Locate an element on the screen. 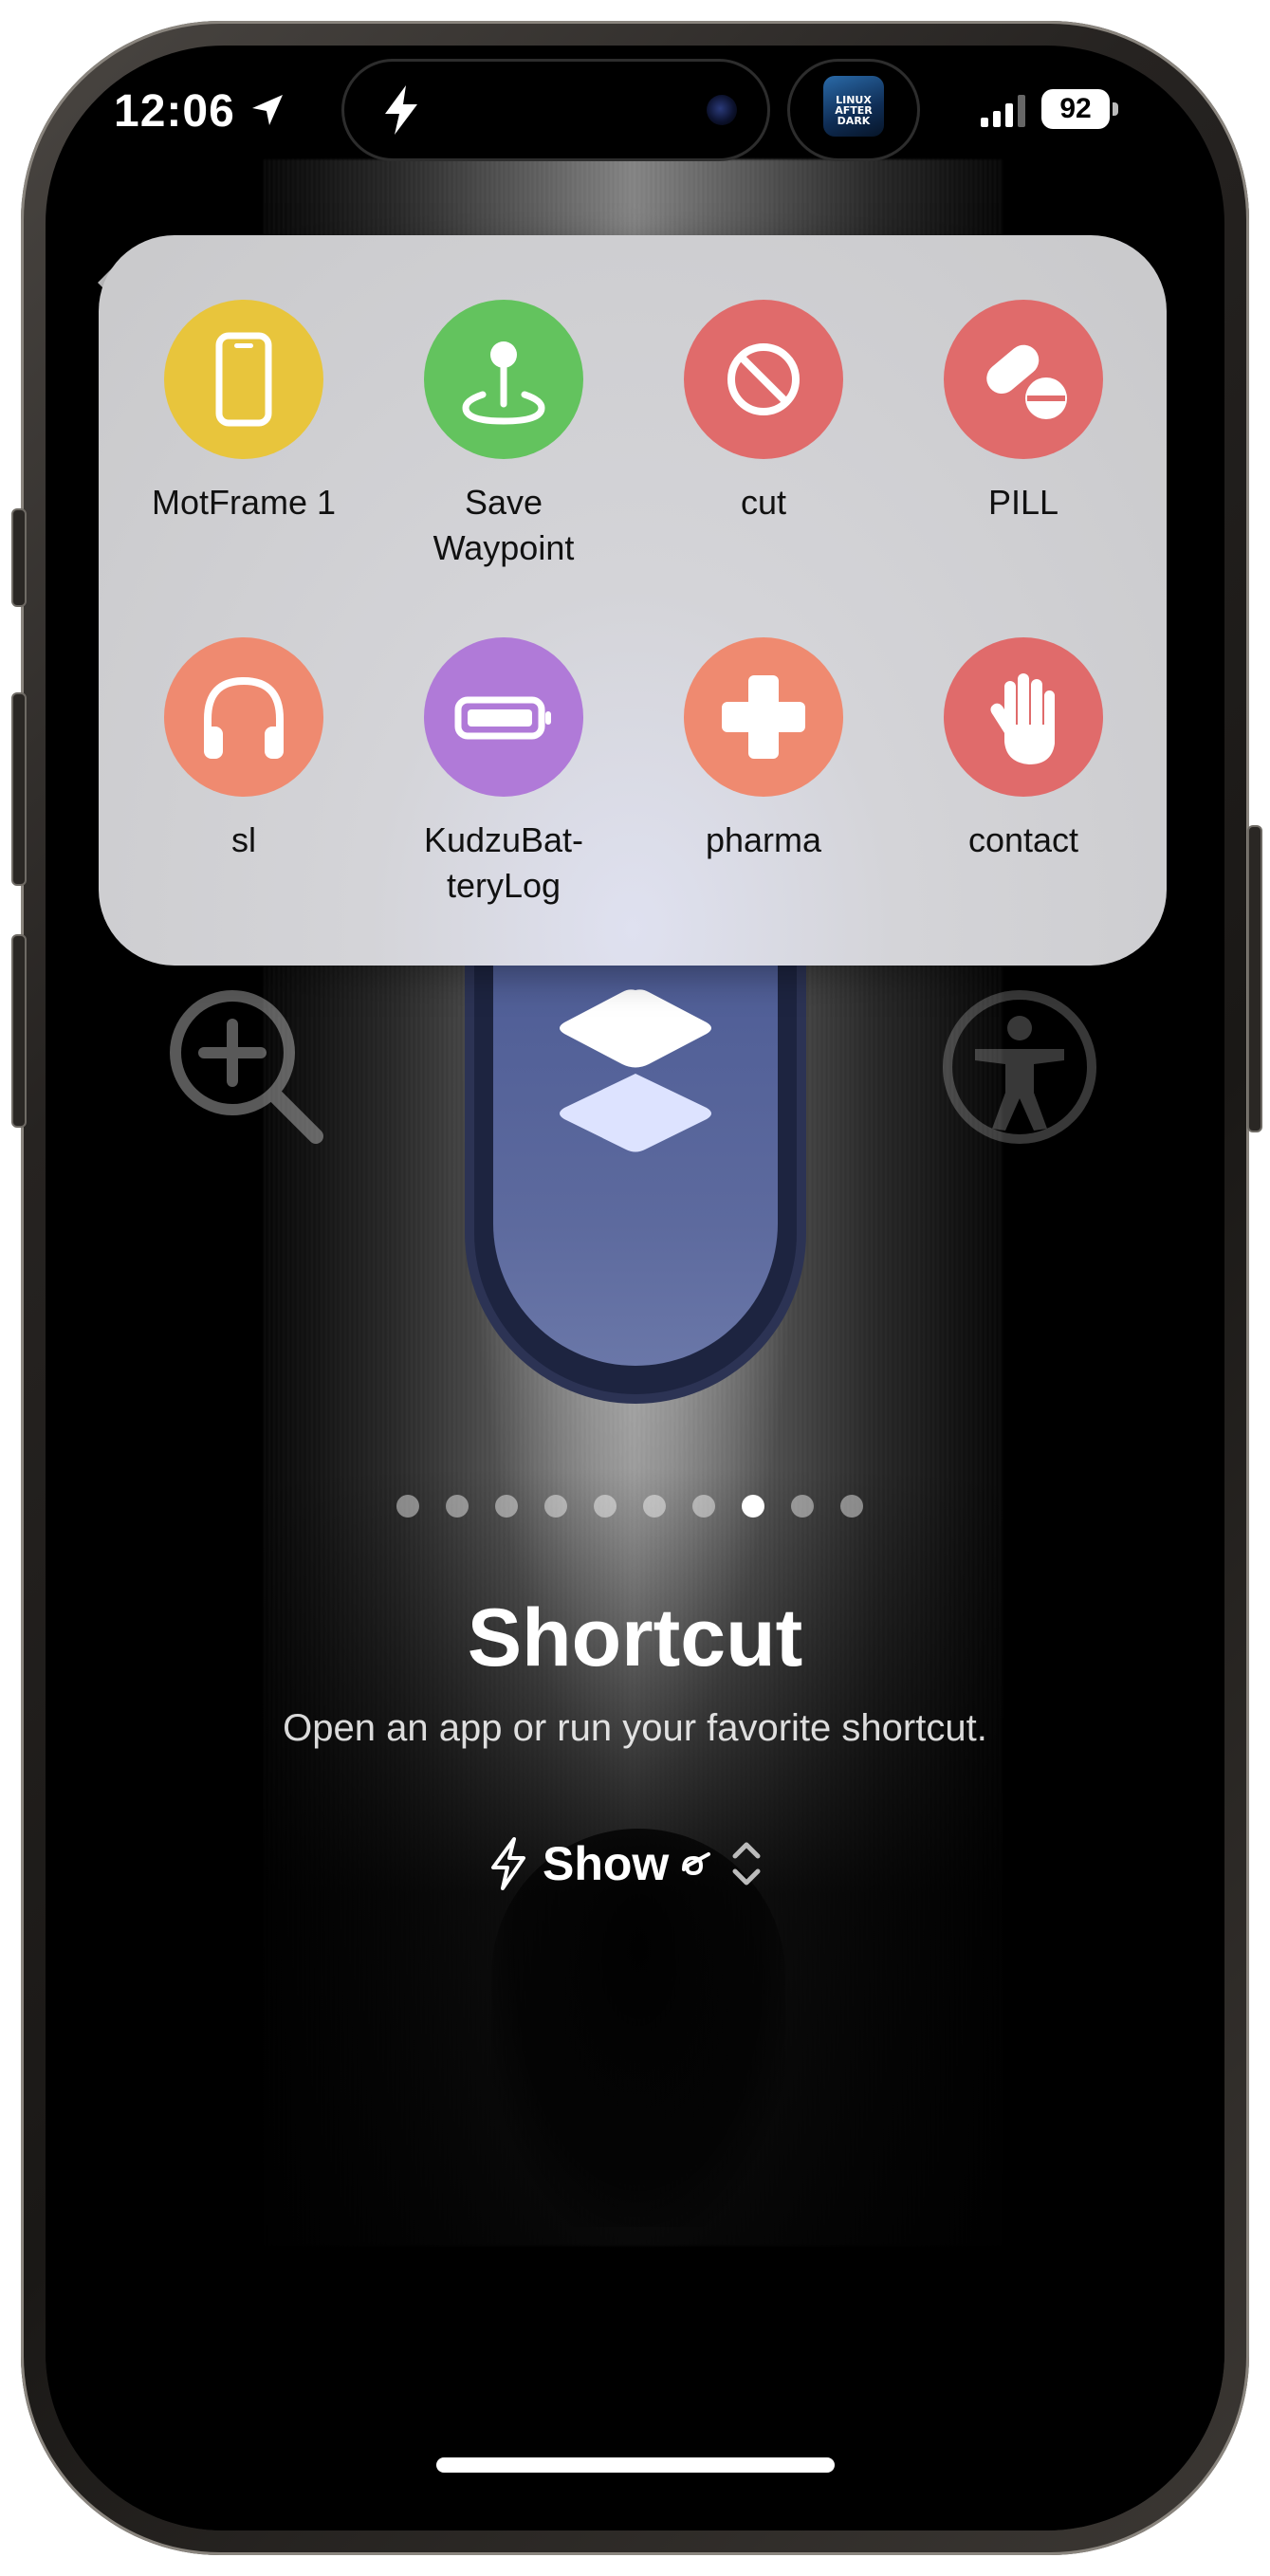  shortcut-label: Save Waypoint is located at coordinates (504, 525).